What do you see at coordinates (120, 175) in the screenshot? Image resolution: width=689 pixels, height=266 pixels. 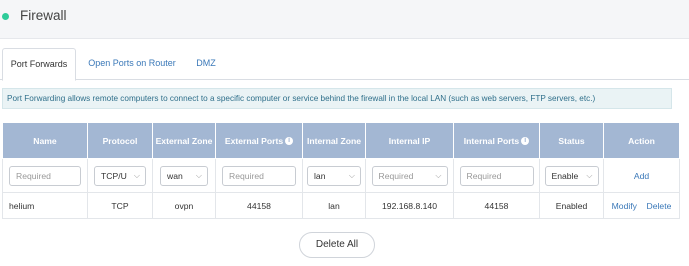 I see `protocol-select: TCP/U ⌵` at bounding box center [120, 175].